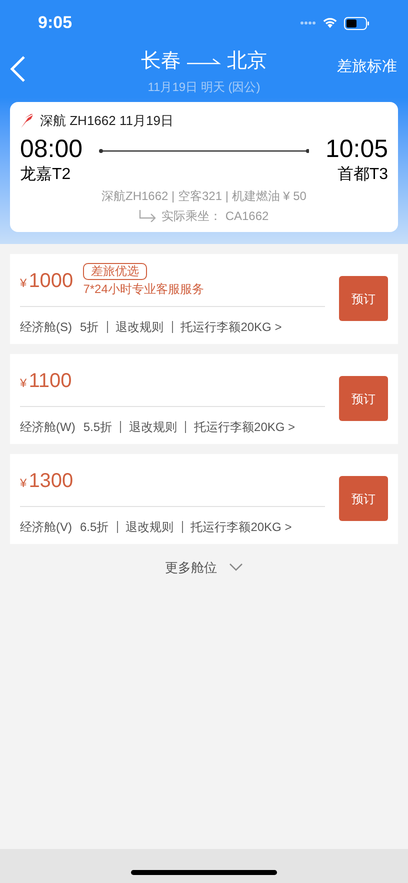 The image size is (408, 883). What do you see at coordinates (308, 23) in the screenshot?
I see `signal-icon` at bounding box center [308, 23].